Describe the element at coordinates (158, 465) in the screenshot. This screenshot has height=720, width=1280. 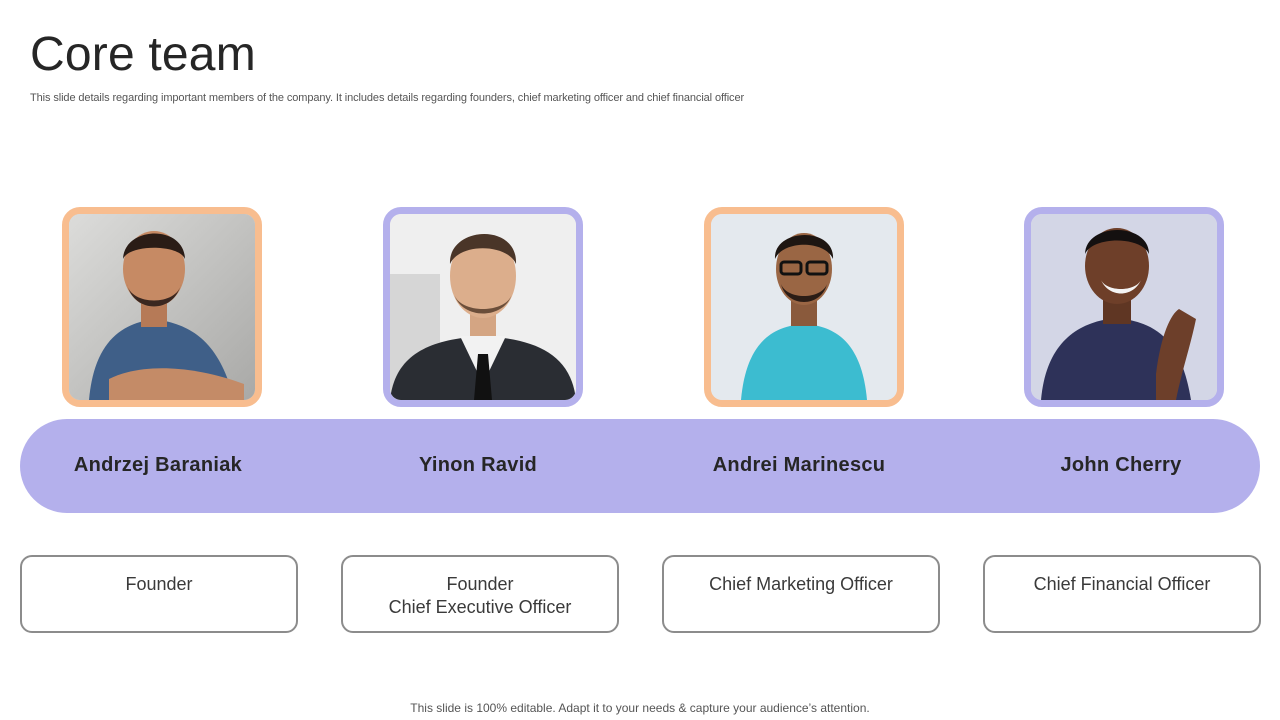
I see `member-name-1: Andrzej Baraniak` at that location.